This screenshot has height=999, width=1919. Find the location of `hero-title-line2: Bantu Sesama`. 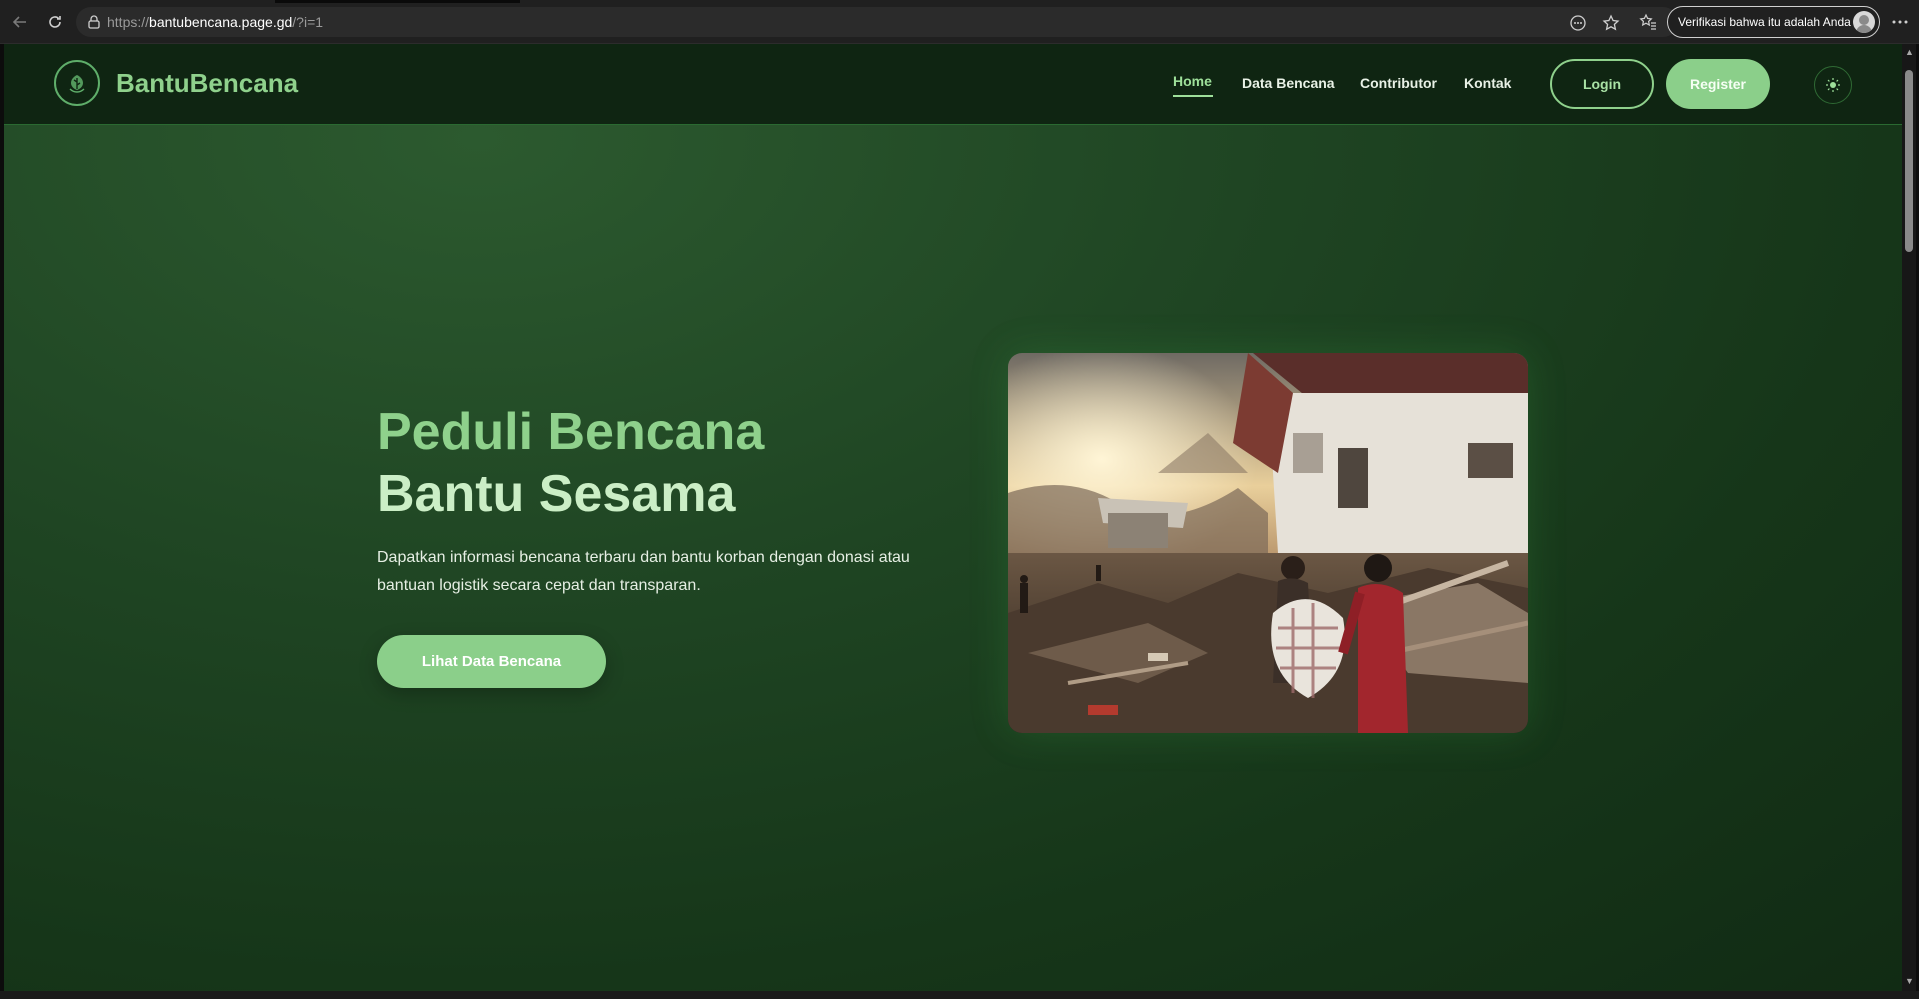

hero-title-line2: Bantu Sesama is located at coordinates (556, 494).